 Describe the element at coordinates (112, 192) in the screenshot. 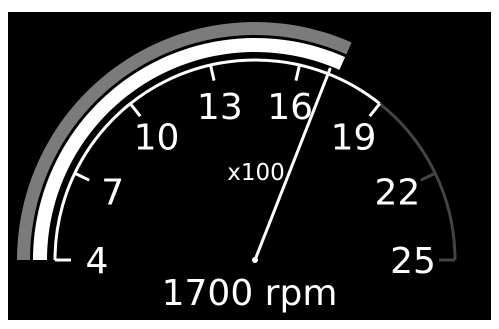

I see `scale-label-7: 7` at that location.